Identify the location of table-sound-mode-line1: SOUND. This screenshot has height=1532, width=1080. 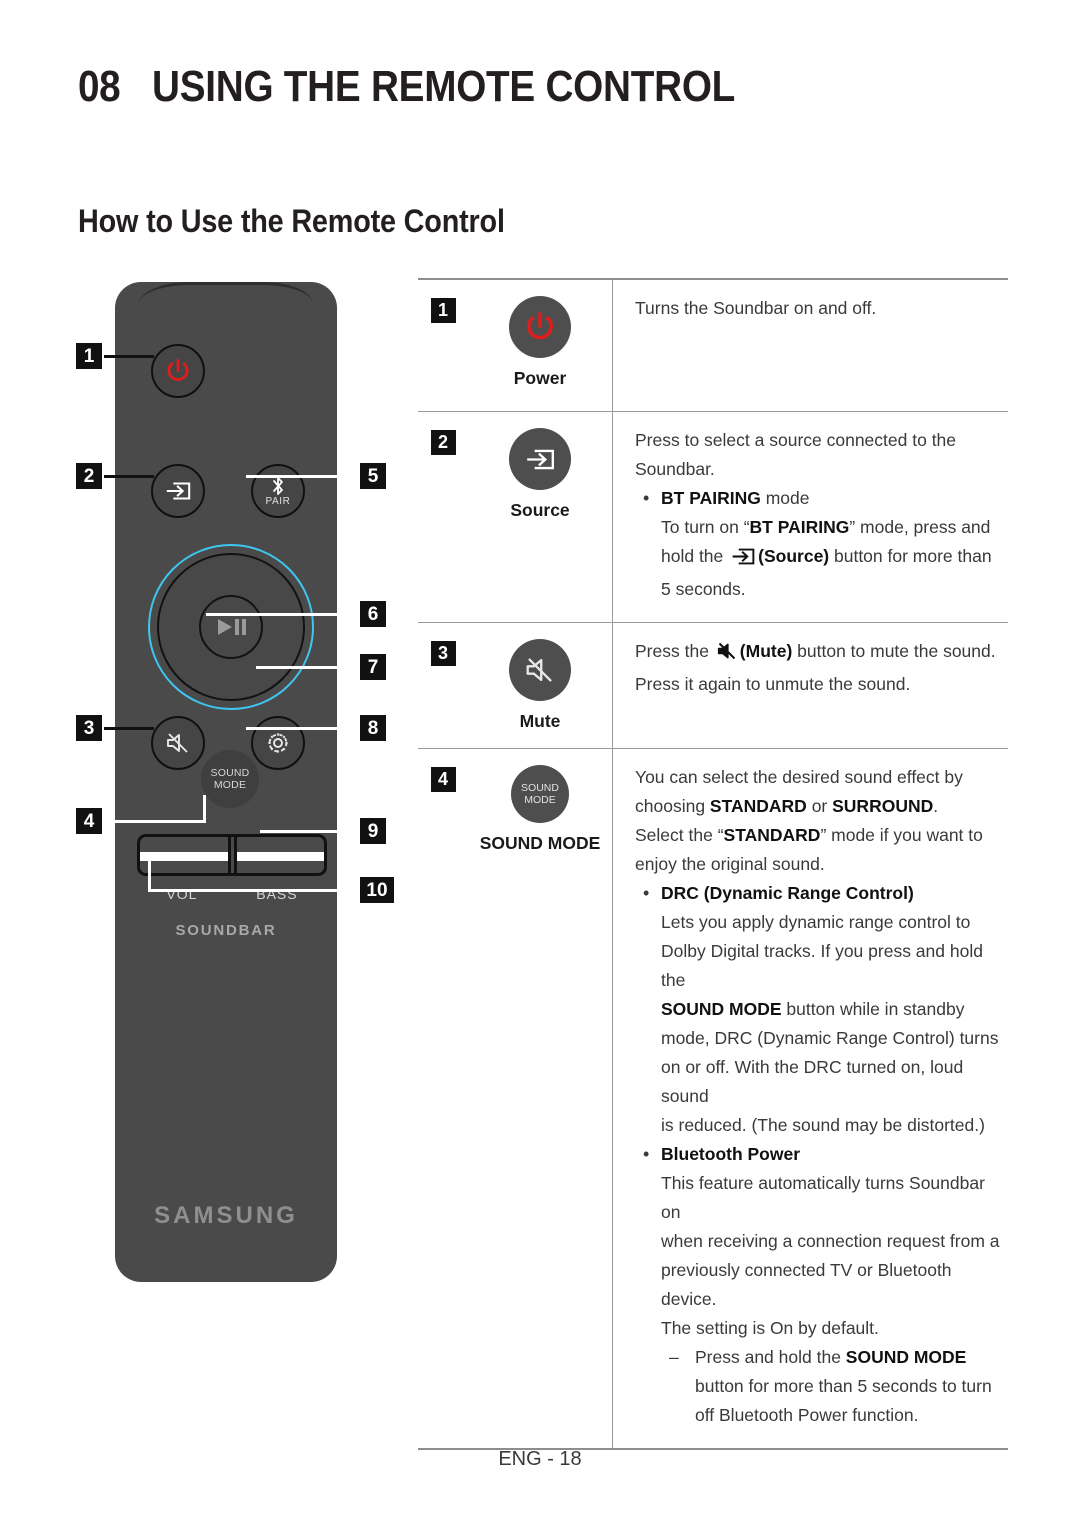
(540, 787).